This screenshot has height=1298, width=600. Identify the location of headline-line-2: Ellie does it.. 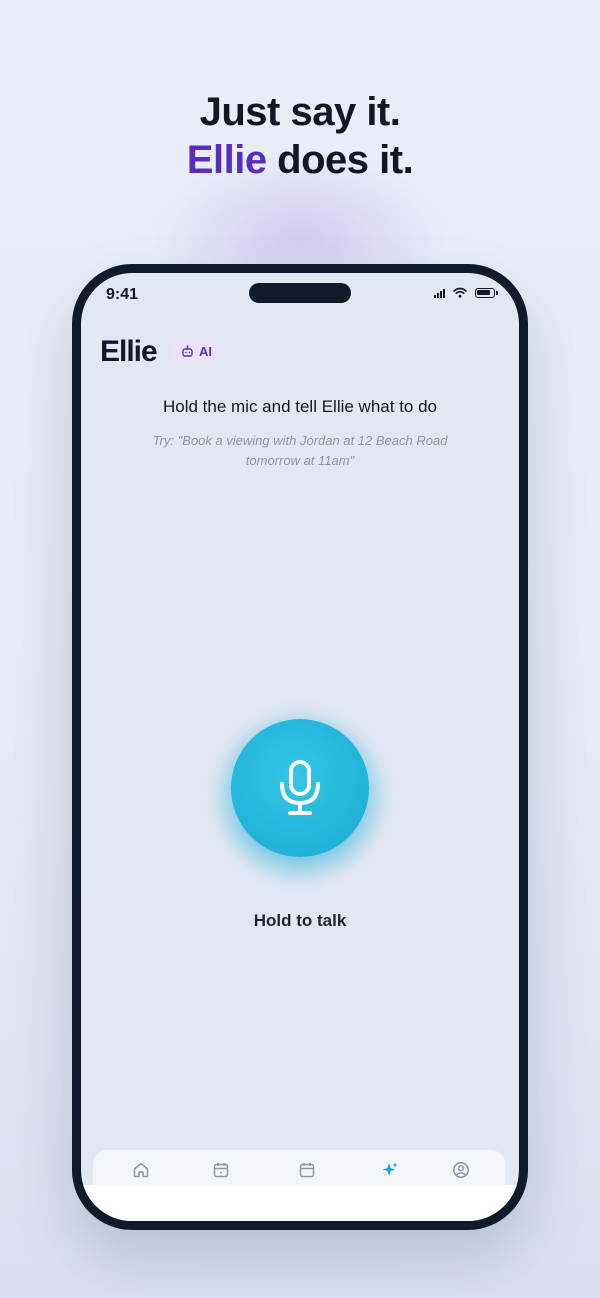
(300, 160).